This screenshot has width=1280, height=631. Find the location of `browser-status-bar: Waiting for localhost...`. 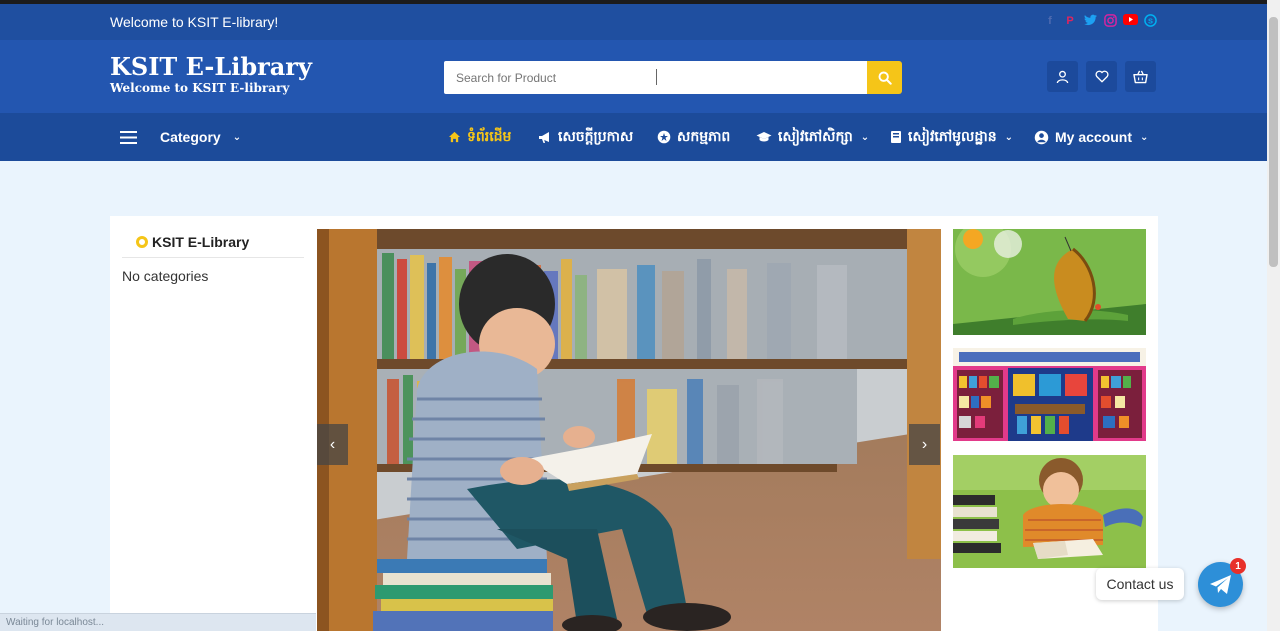

browser-status-bar: Waiting for localhost... is located at coordinates (158, 622).